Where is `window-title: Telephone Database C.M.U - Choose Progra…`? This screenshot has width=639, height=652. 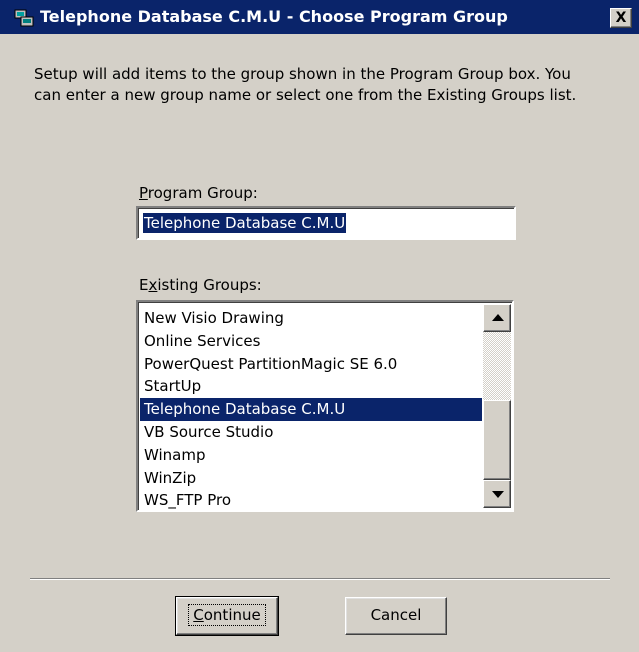 window-title: Telephone Database C.M.U - Choose Progra… is located at coordinates (274, 16).